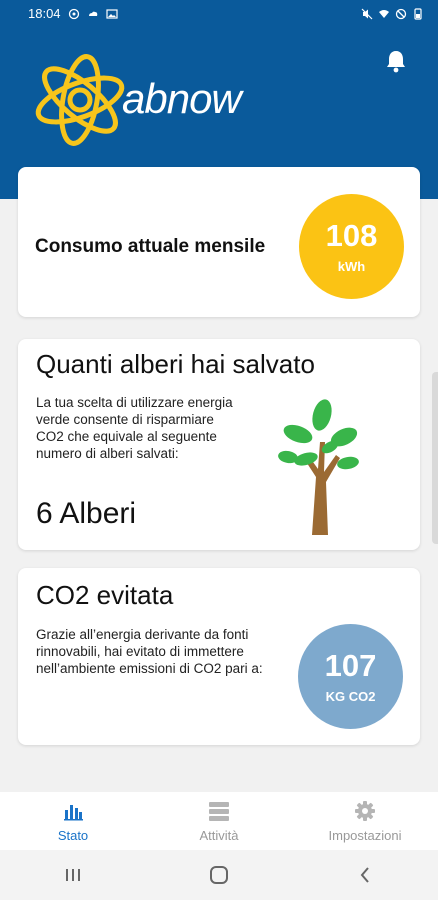  Describe the element at coordinates (351, 235) in the screenshot. I see `consumption-value: 108` at that location.